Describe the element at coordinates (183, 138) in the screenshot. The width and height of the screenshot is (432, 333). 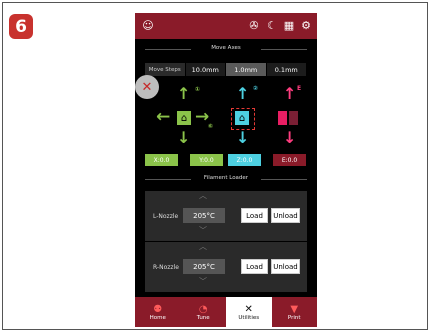
I see `y-minus-arrow: ↓` at that location.